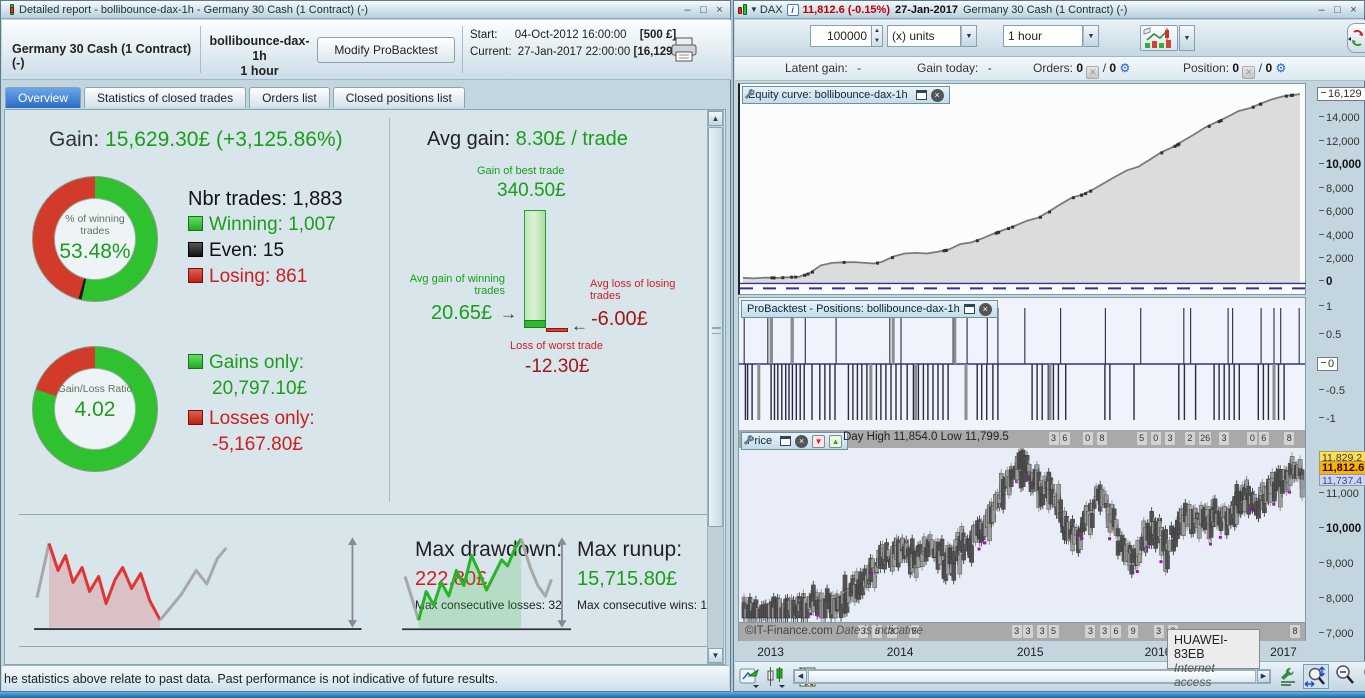  What do you see at coordinates (715, 327) in the screenshot?
I see `scrollbar-thumb` at bounding box center [715, 327].